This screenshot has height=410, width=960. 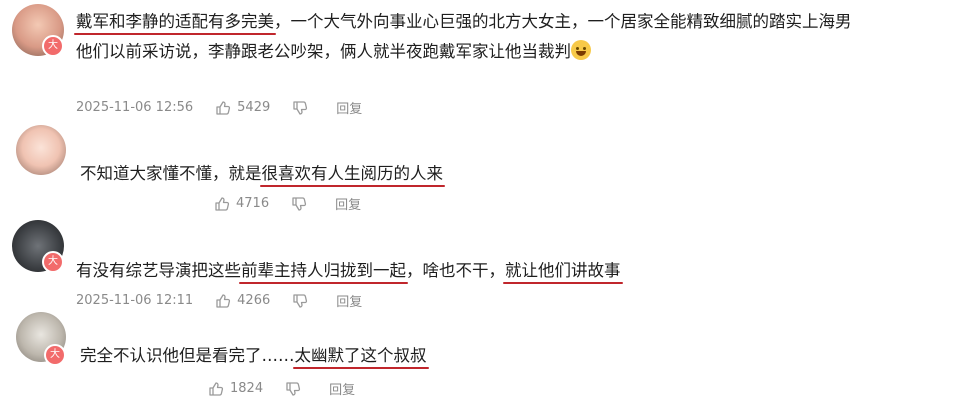 I want to click on like-count: 1824, so click(x=247, y=388).